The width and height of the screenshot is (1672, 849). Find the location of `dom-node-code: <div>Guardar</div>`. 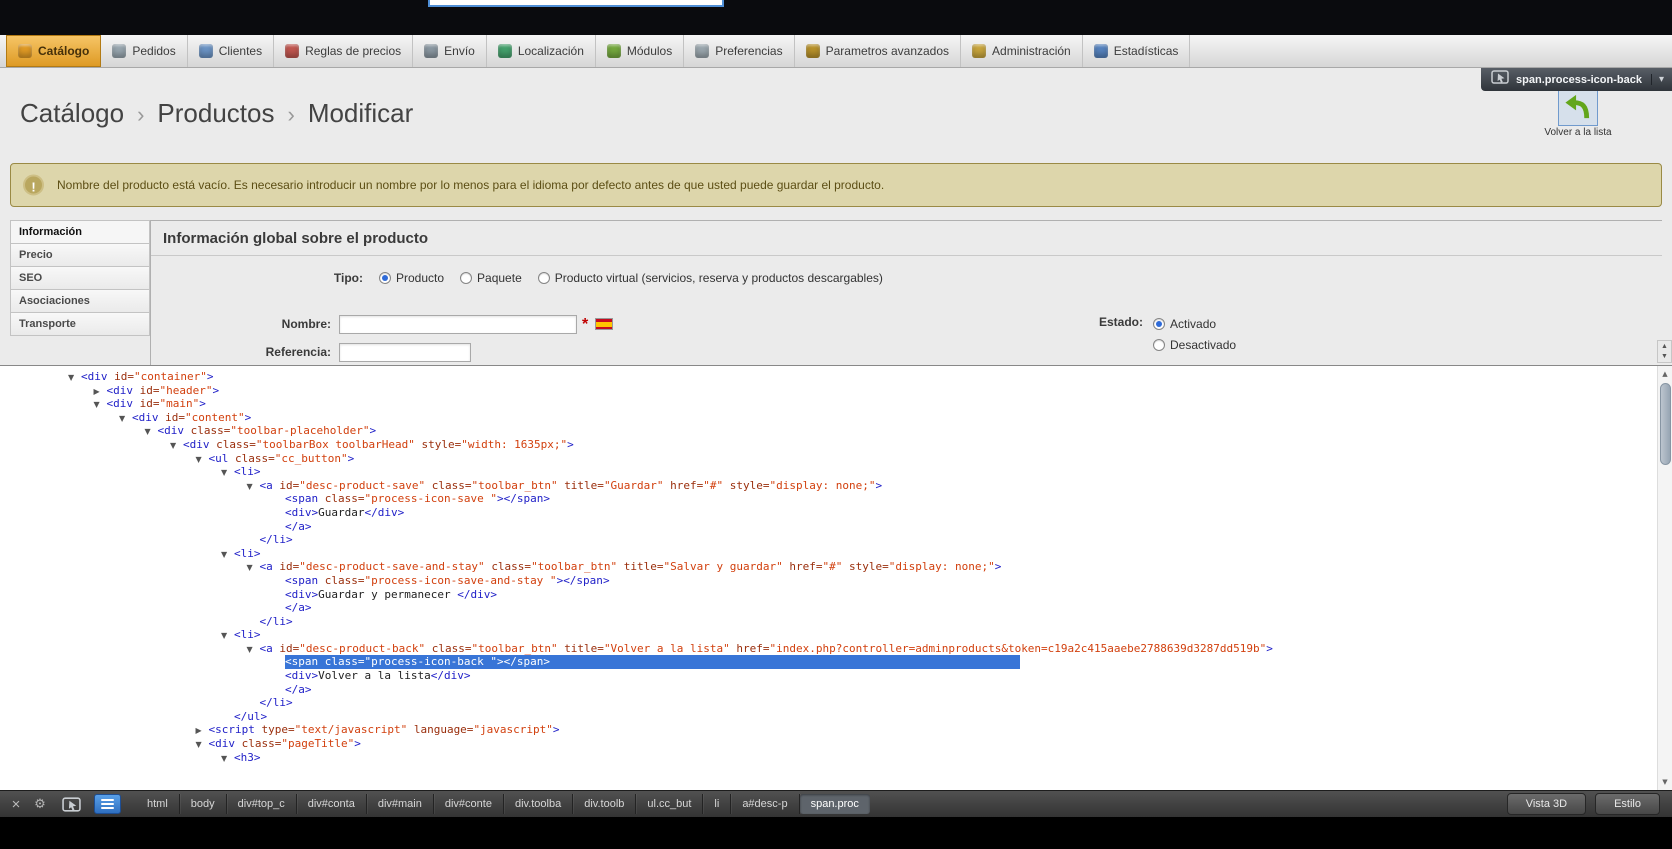

dom-node-code: <div>Guardar</div> is located at coordinates (344, 512).